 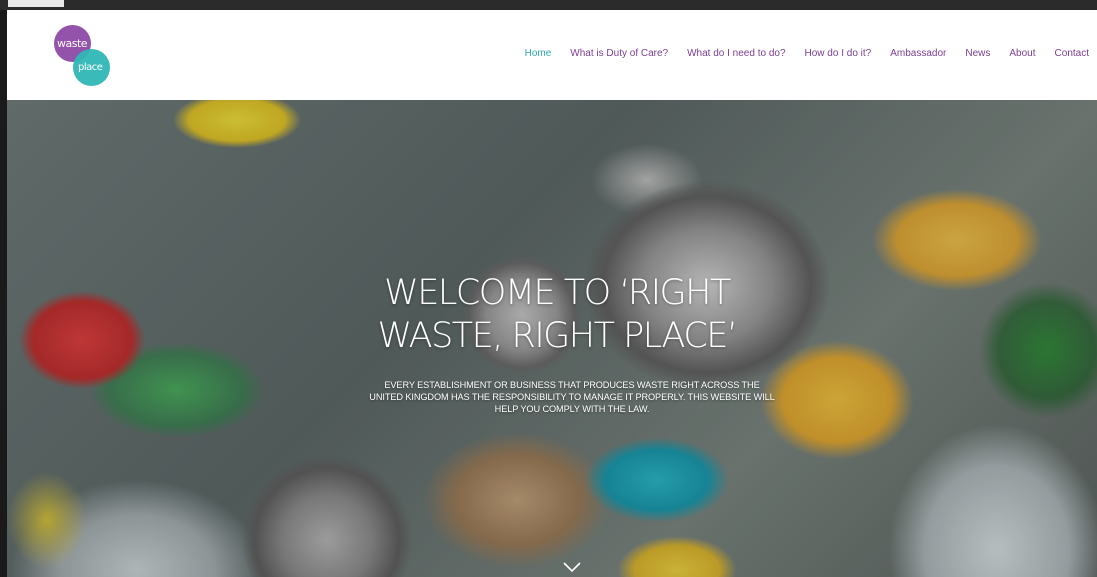 I want to click on hero-title-line-1: WELCOME TO ‘RIGHT, so click(x=557, y=293).